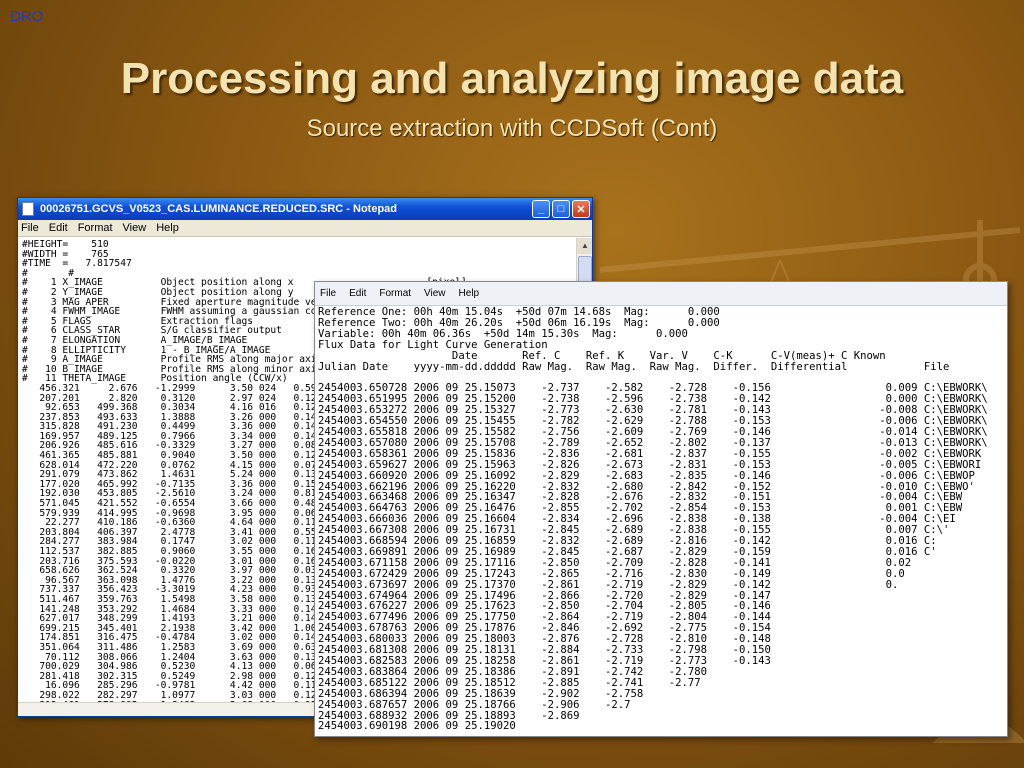 The image size is (1024, 768). I want to click on corner-label: DRO, so click(27, 16).